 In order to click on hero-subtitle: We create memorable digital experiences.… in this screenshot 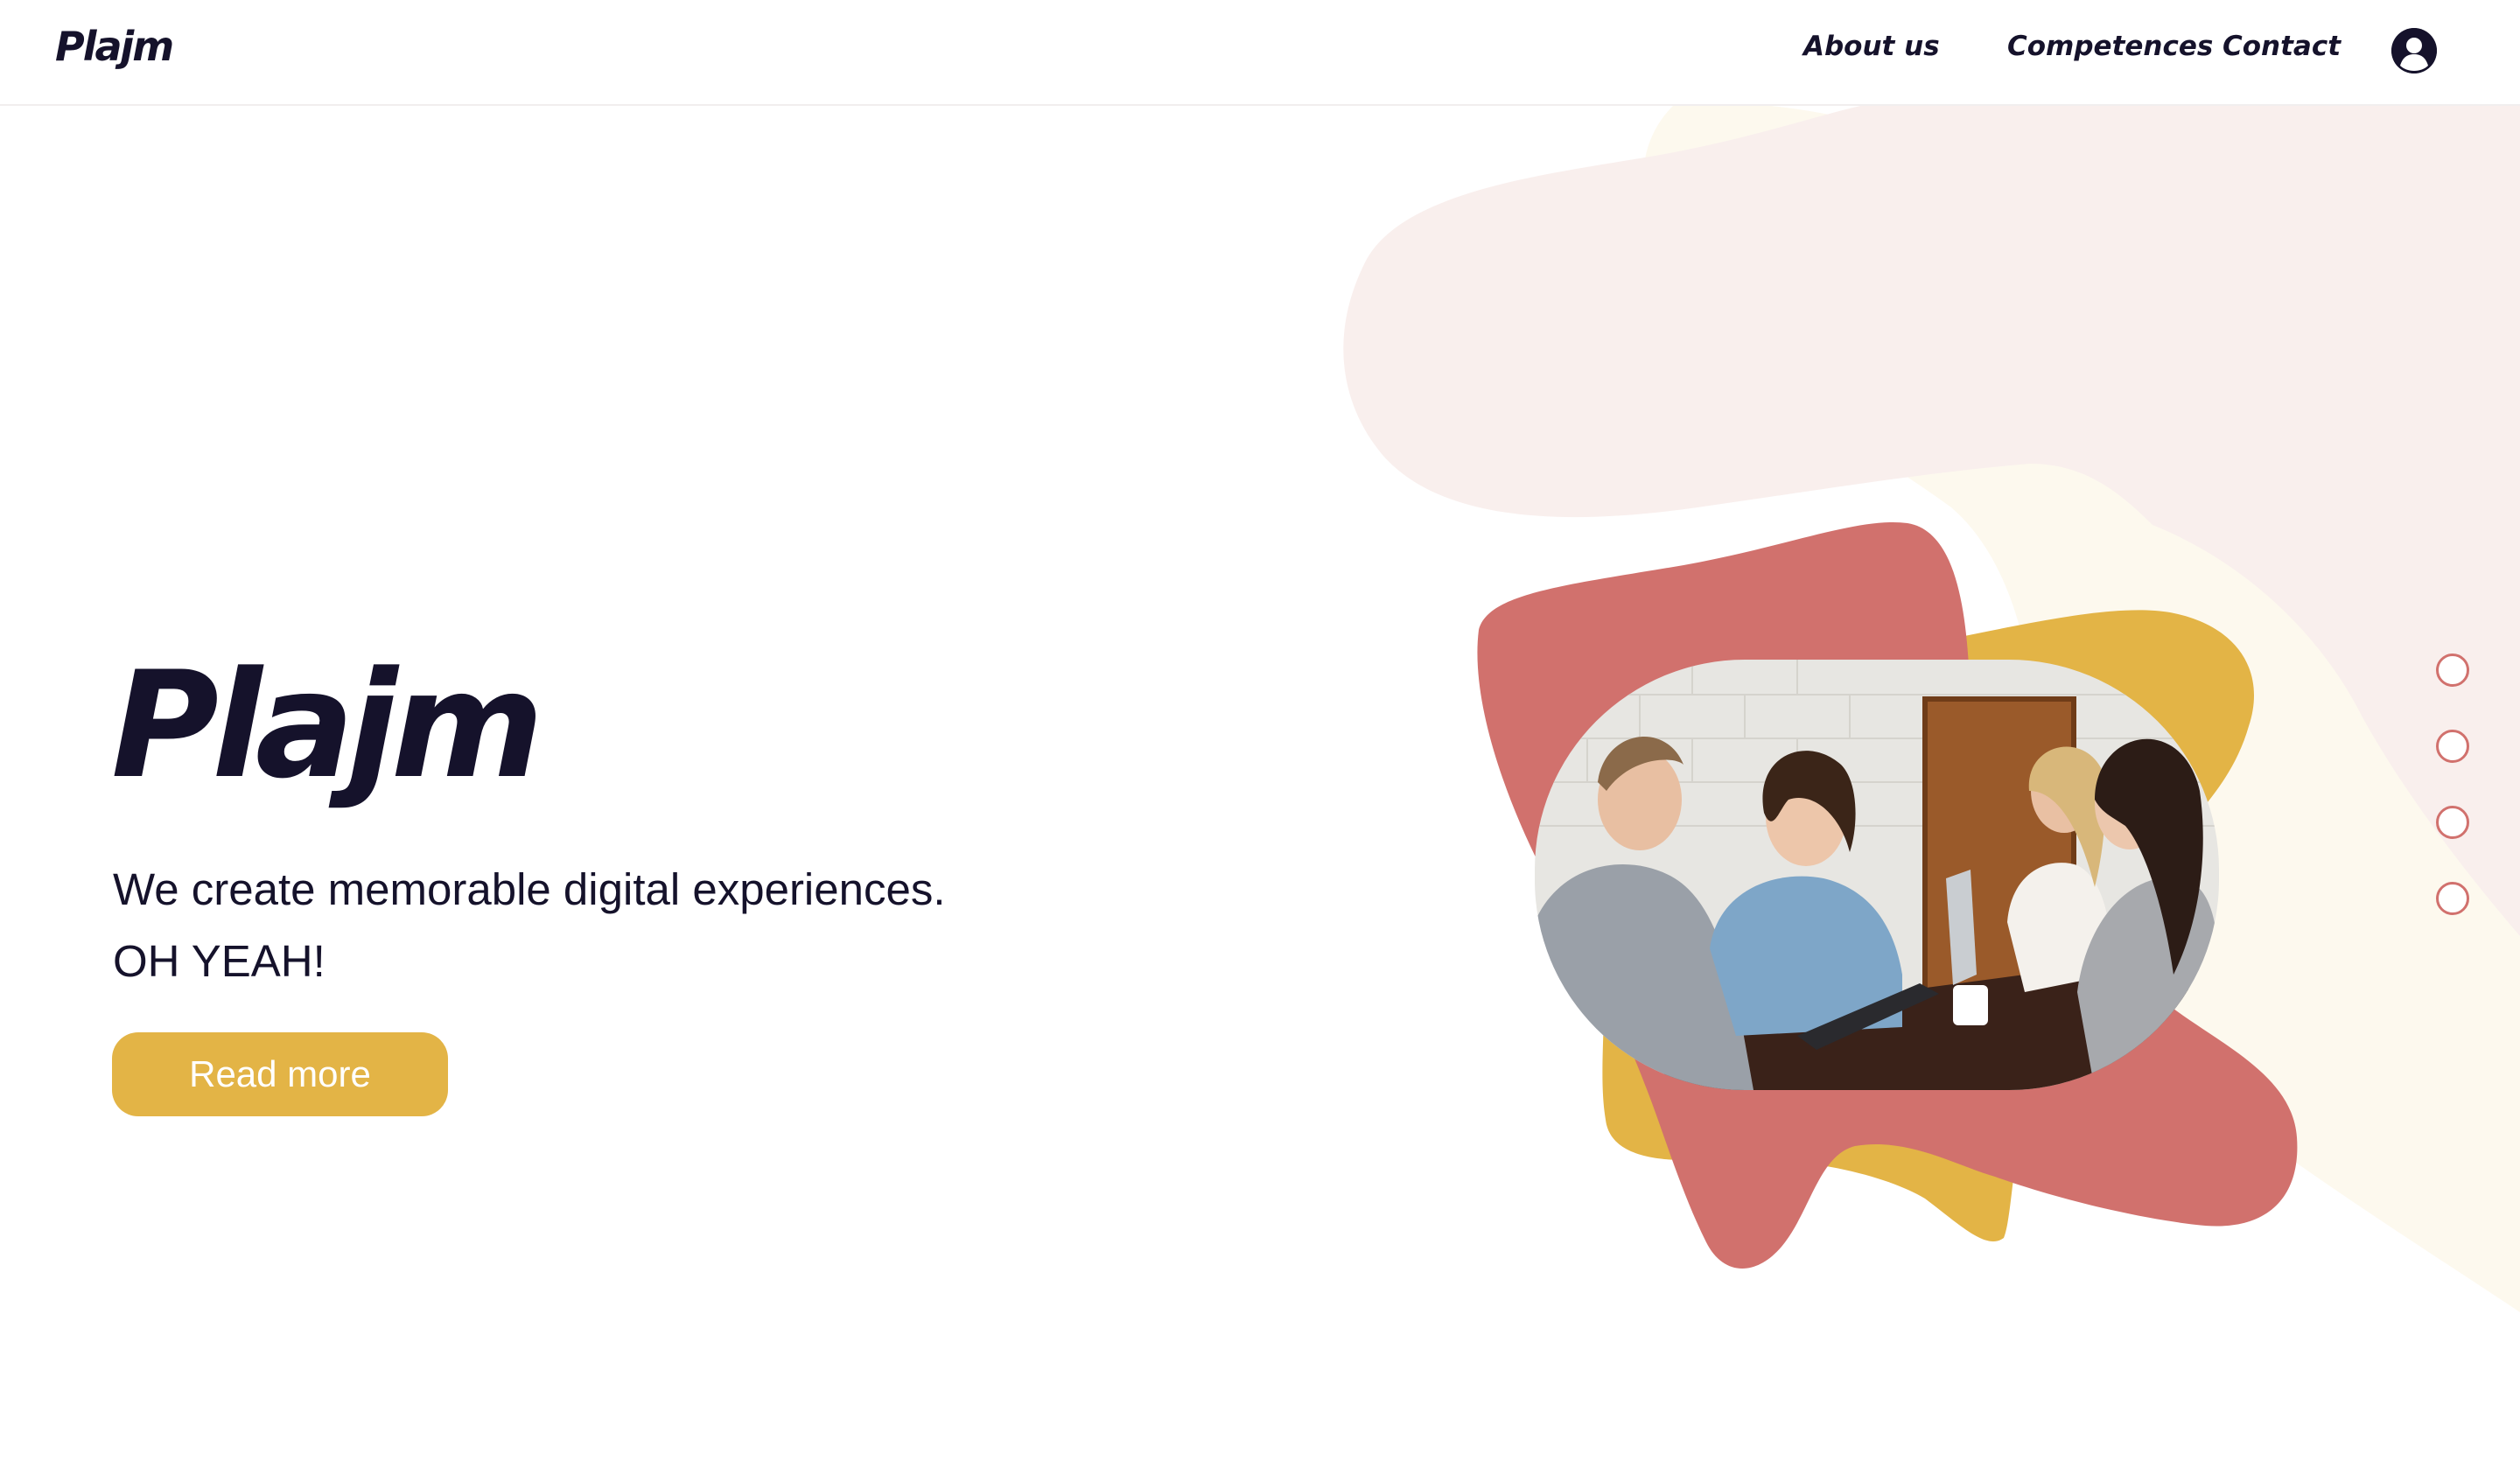, I will do `click(529, 926)`.